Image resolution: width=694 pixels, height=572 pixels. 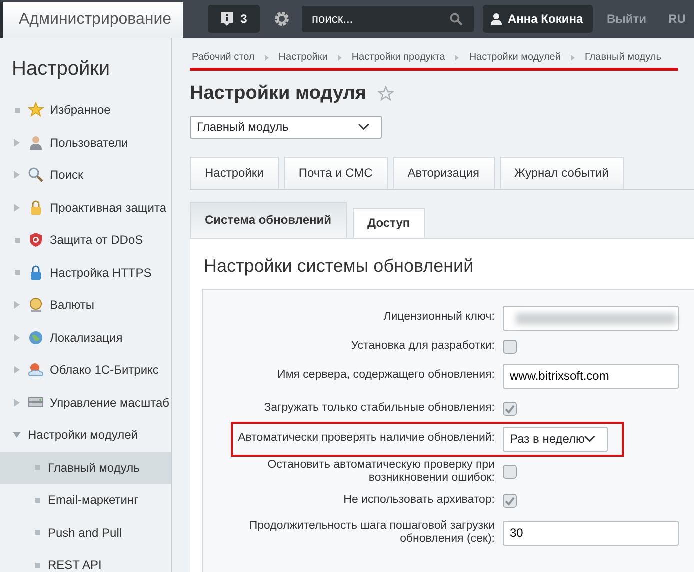 I want to click on tab: Авторизация, so click(x=443, y=172).